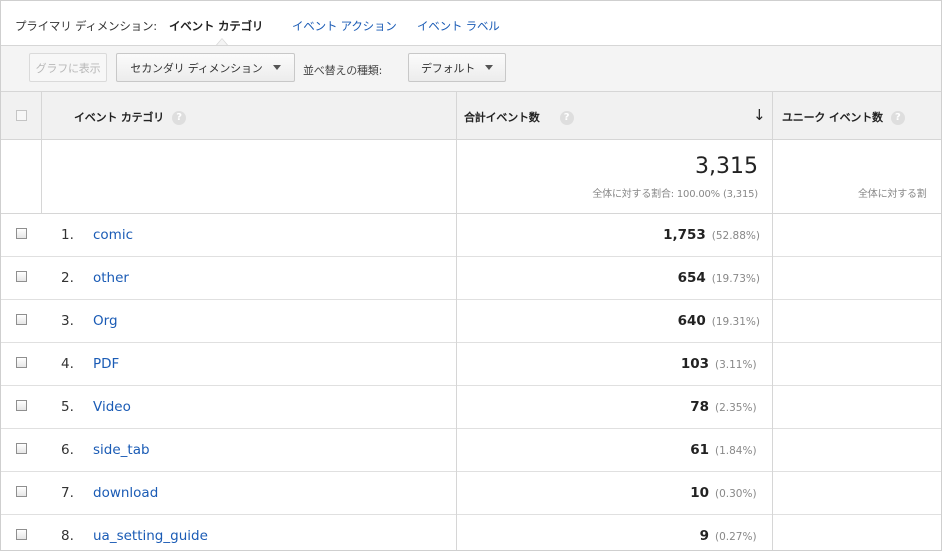 The height and width of the screenshot is (551, 942). I want to click on row-total-events-value: 78, so click(699, 407).